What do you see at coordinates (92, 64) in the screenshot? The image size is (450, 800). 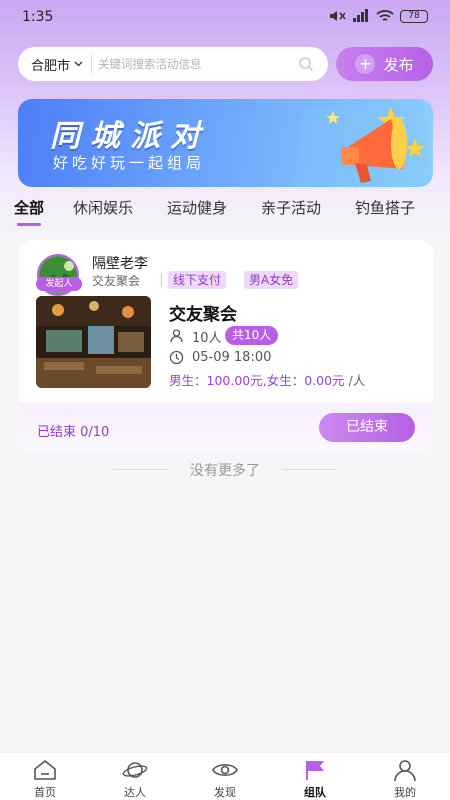 I see `search-divider` at bounding box center [92, 64].